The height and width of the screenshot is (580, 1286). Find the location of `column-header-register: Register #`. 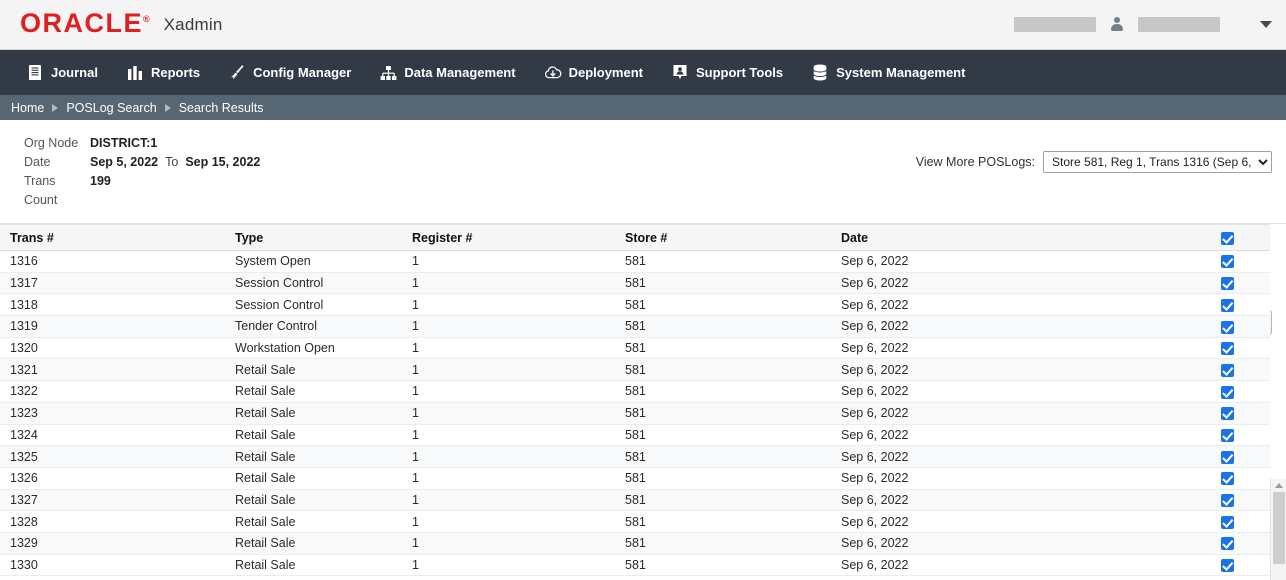

column-header-register: Register # is located at coordinates (508, 237).